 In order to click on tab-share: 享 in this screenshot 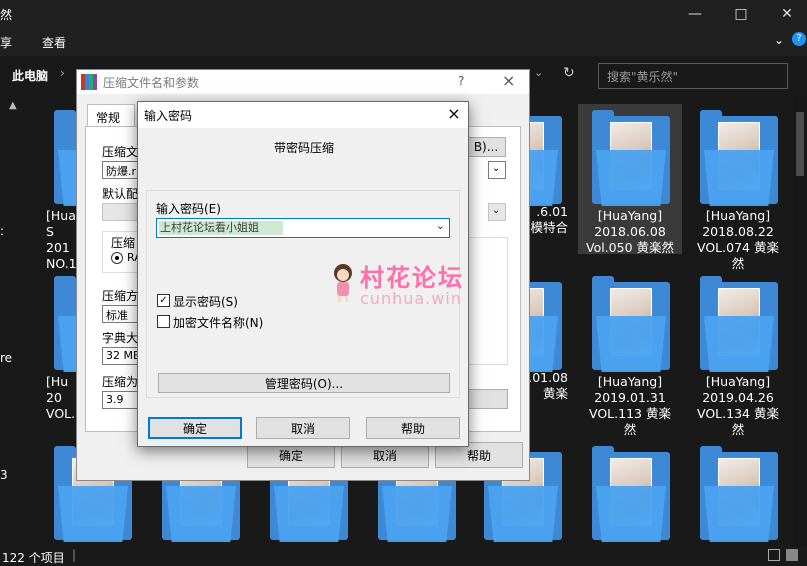, I will do `click(6, 42)`.